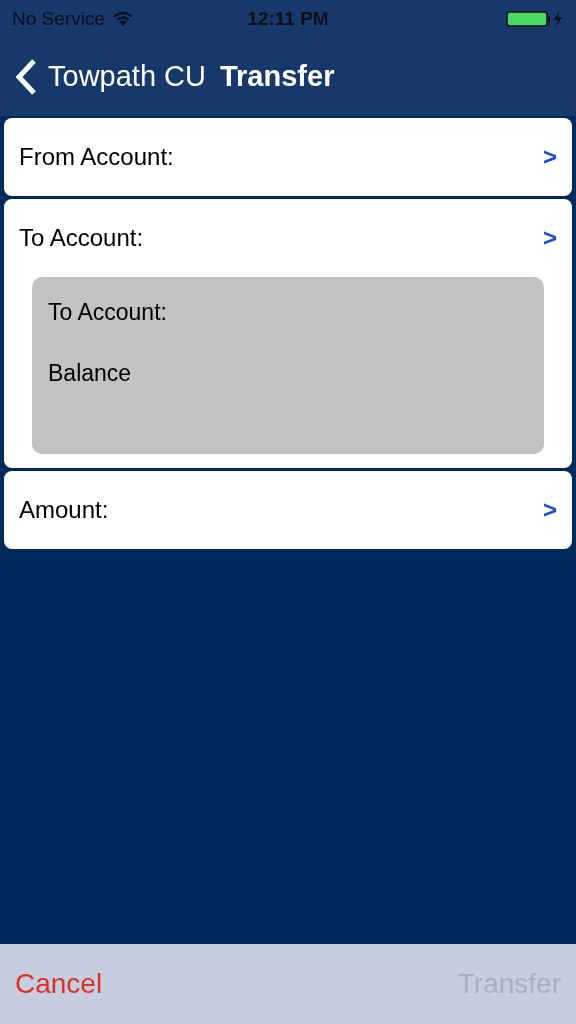 This screenshot has height=1024, width=576. I want to click on time-label: 12:11 PM, so click(288, 18).